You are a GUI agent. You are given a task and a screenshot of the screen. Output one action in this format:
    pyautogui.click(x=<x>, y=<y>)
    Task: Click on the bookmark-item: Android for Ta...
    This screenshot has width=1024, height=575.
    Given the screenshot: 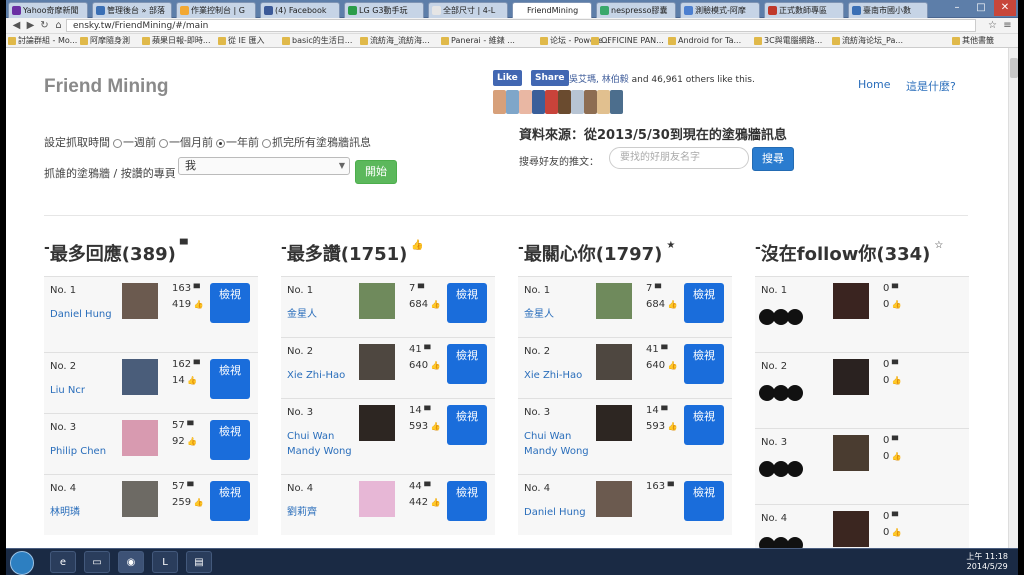 What is the action you would take?
    pyautogui.click(x=704, y=41)
    